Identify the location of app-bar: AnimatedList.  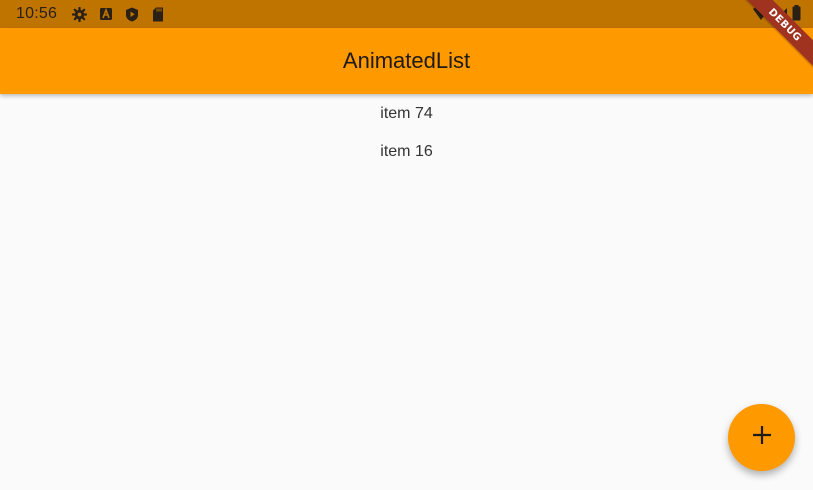
(406, 61).